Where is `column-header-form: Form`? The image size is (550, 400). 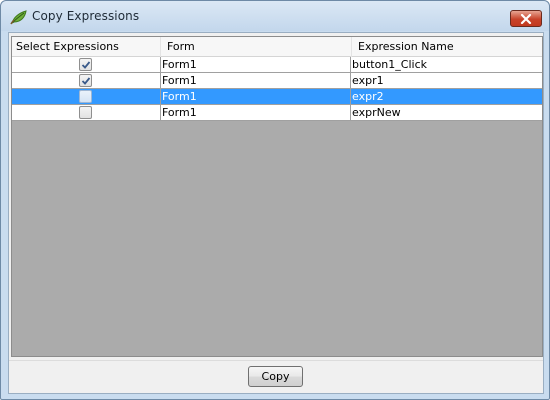
column-header-form: Form is located at coordinates (256, 47).